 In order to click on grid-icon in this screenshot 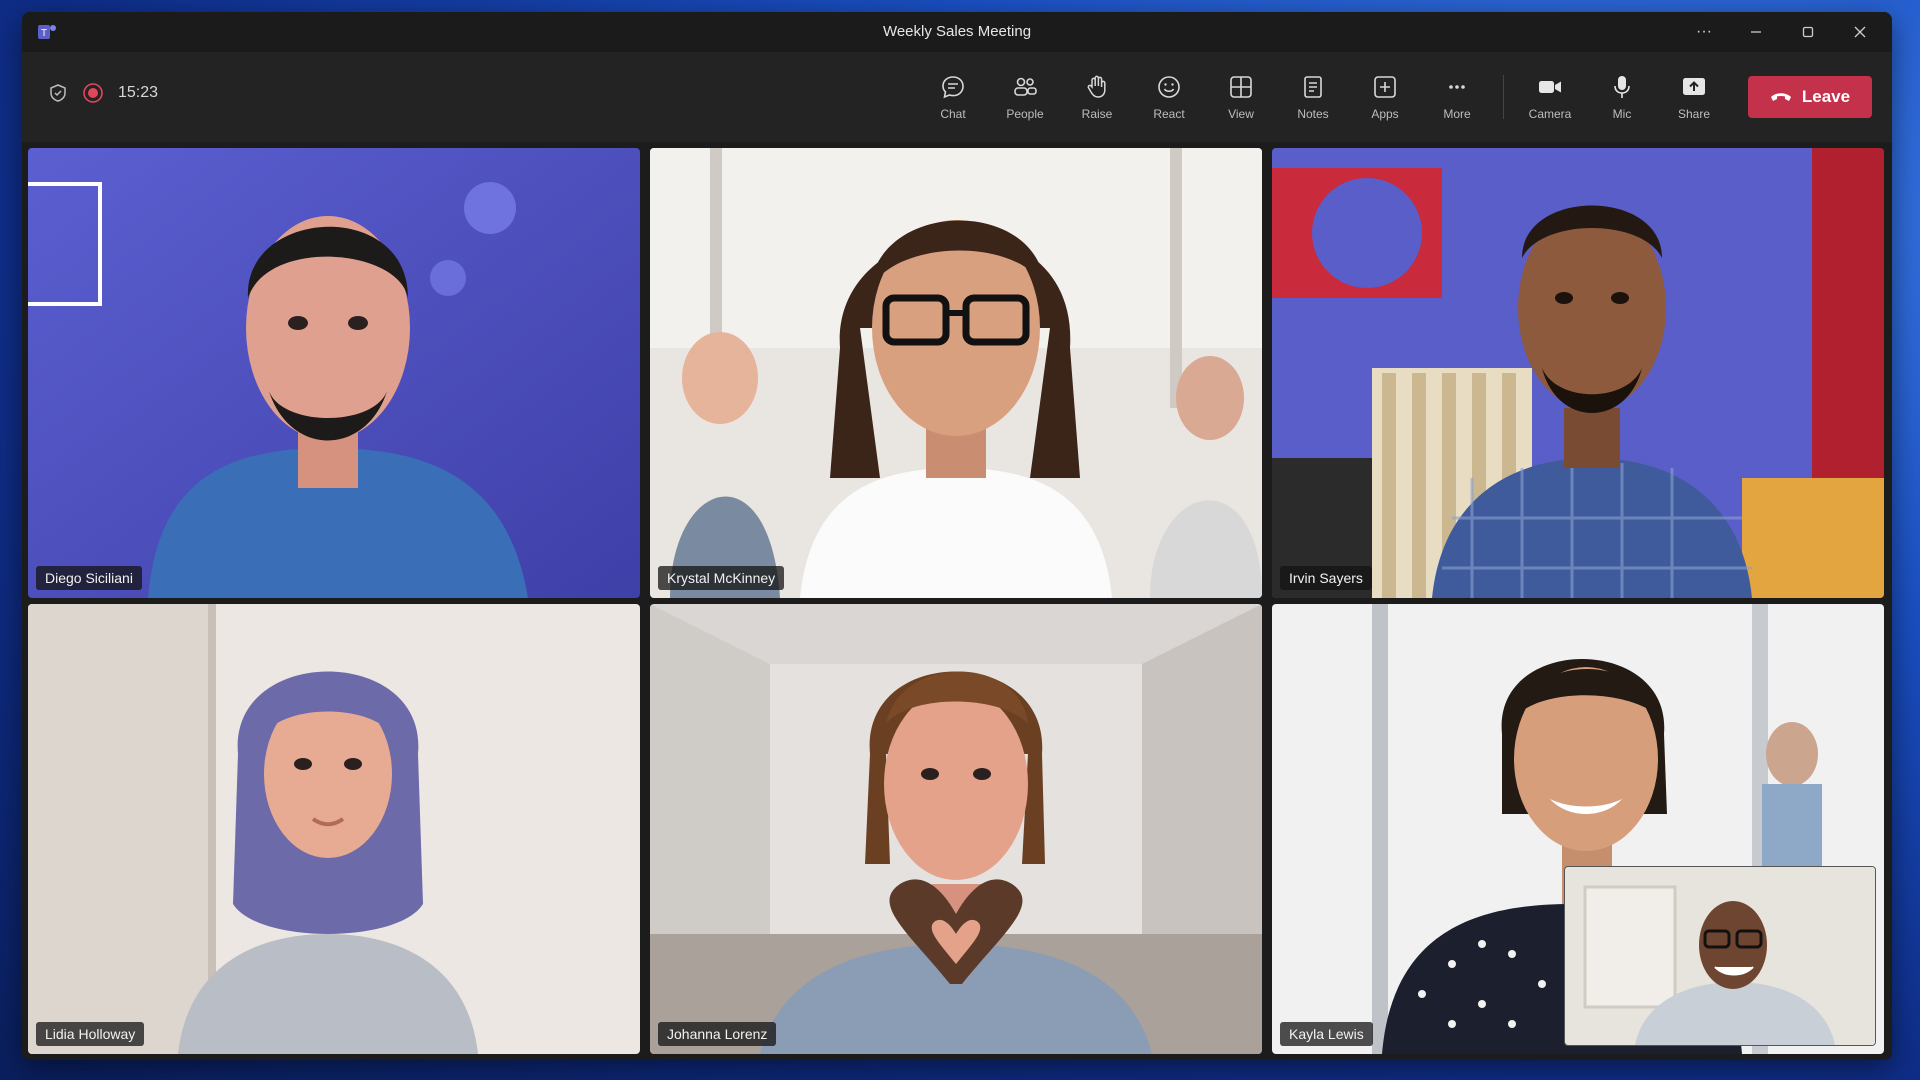, I will do `click(1241, 87)`.